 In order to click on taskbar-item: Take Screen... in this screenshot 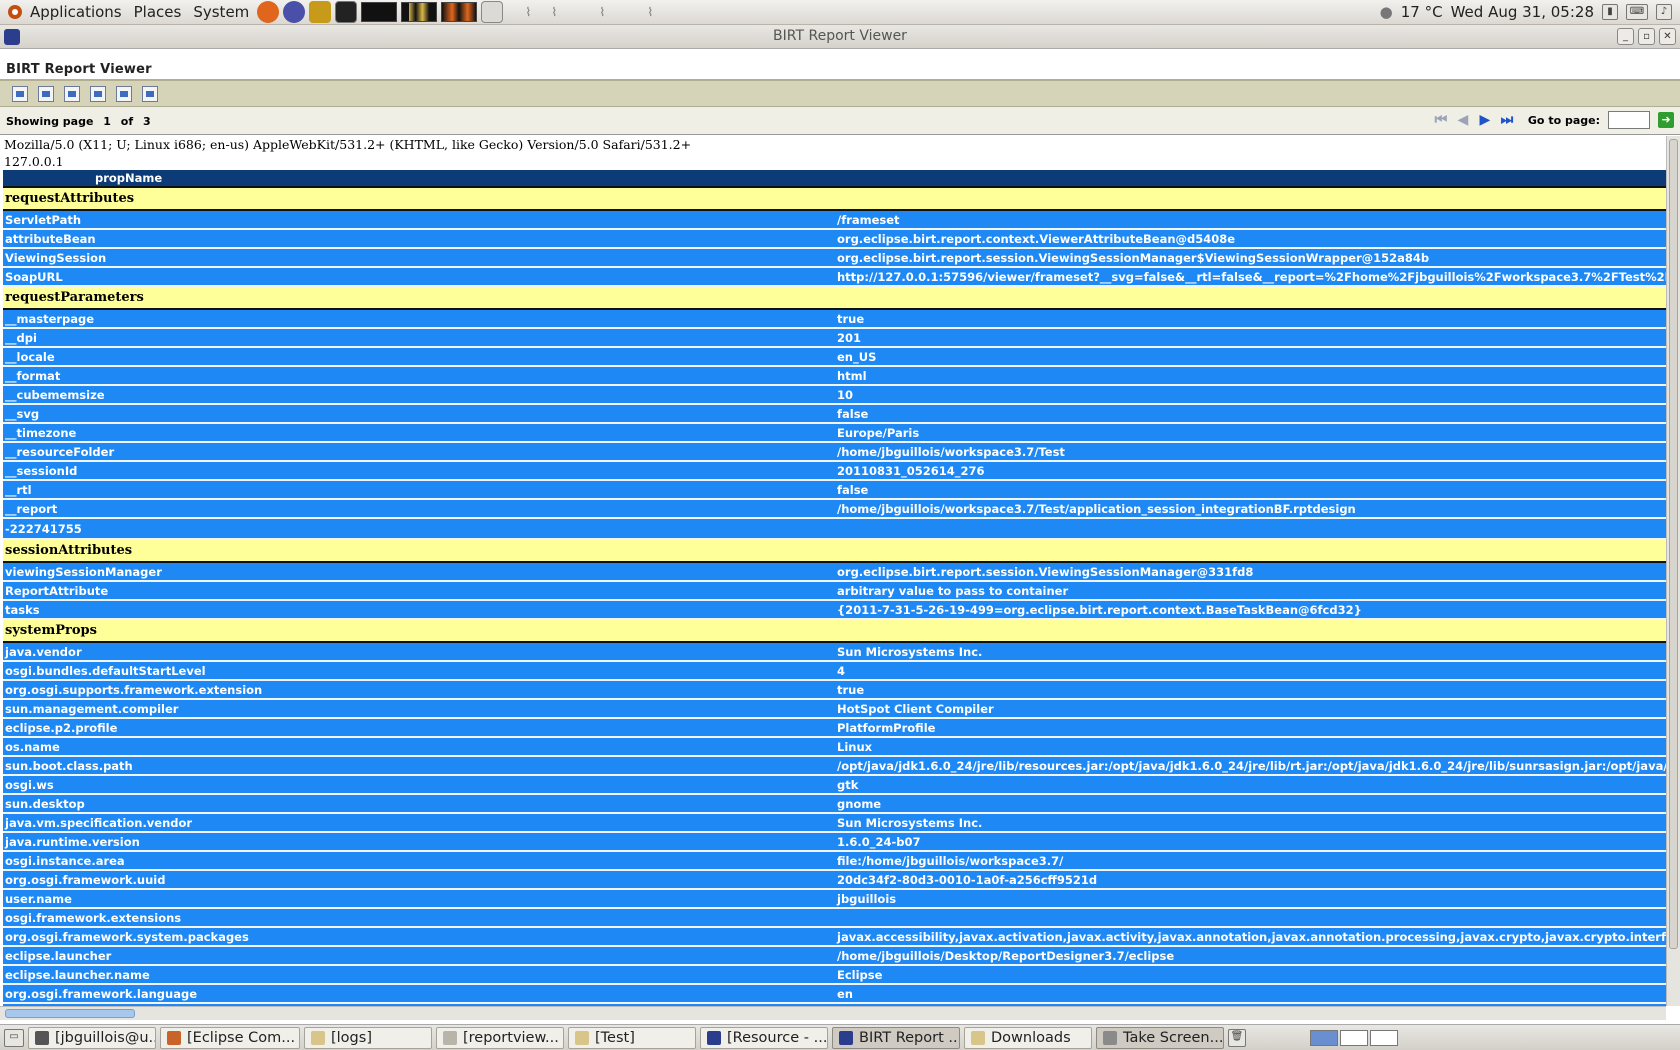, I will do `click(1160, 1037)`.